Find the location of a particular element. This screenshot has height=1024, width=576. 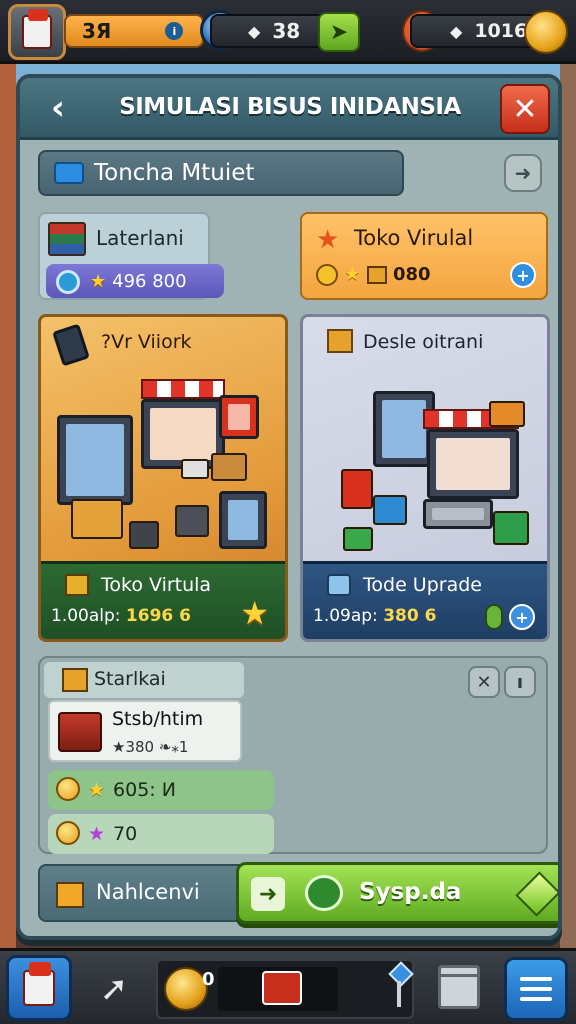

level-pill: 3Я i is located at coordinates (134, 31).